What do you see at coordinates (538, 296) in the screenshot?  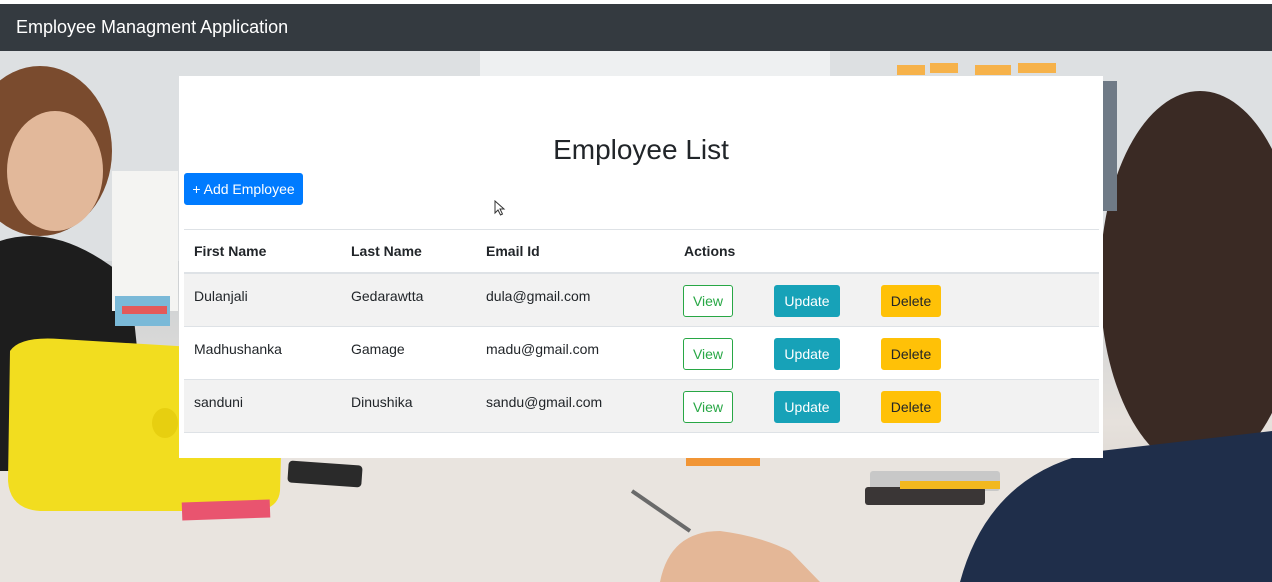 I see `cell-email: dula@gmail.com` at bounding box center [538, 296].